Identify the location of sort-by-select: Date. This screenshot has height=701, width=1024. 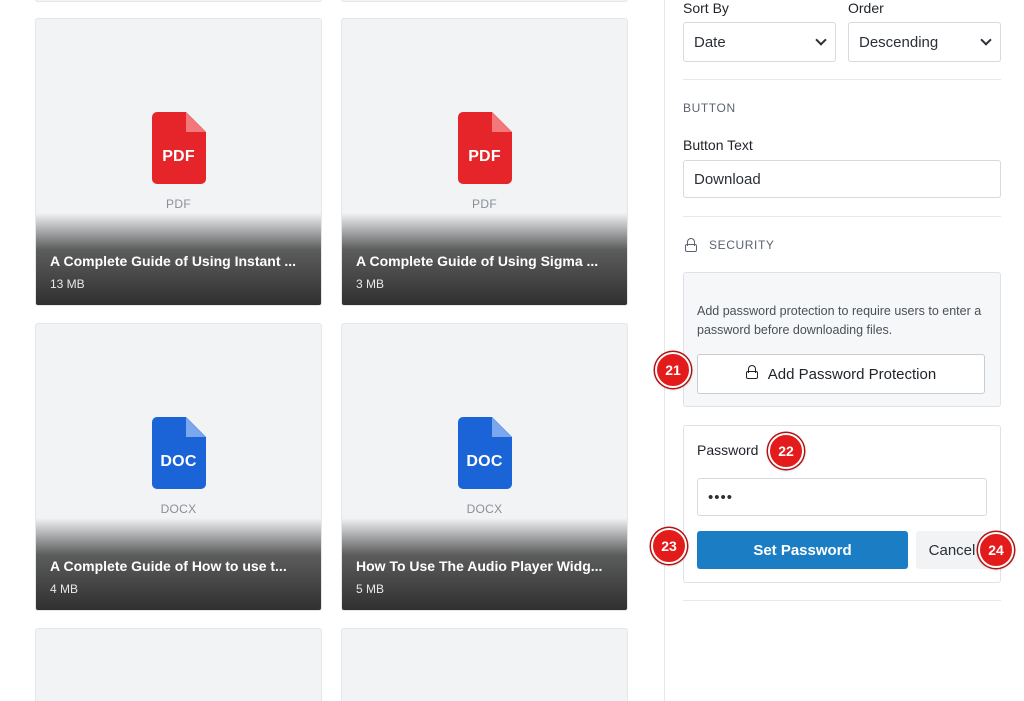
(759, 42).